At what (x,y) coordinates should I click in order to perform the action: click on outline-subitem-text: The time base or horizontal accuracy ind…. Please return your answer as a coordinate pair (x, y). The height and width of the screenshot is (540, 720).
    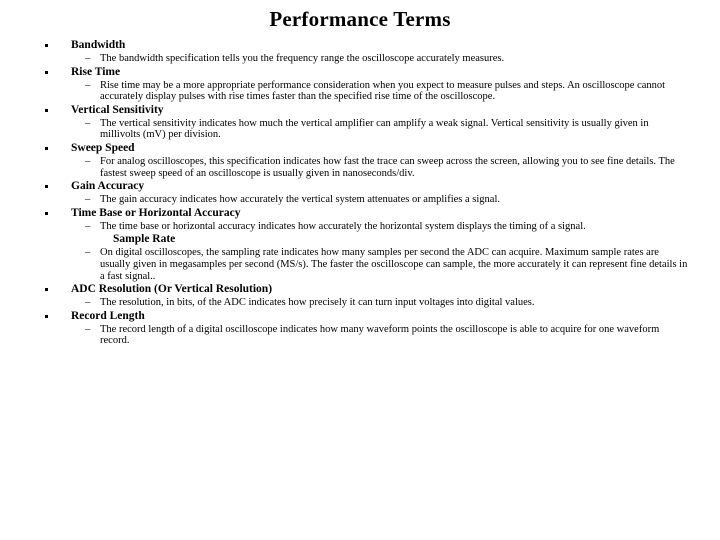
    Looking at the image, I should click on (343, 226).